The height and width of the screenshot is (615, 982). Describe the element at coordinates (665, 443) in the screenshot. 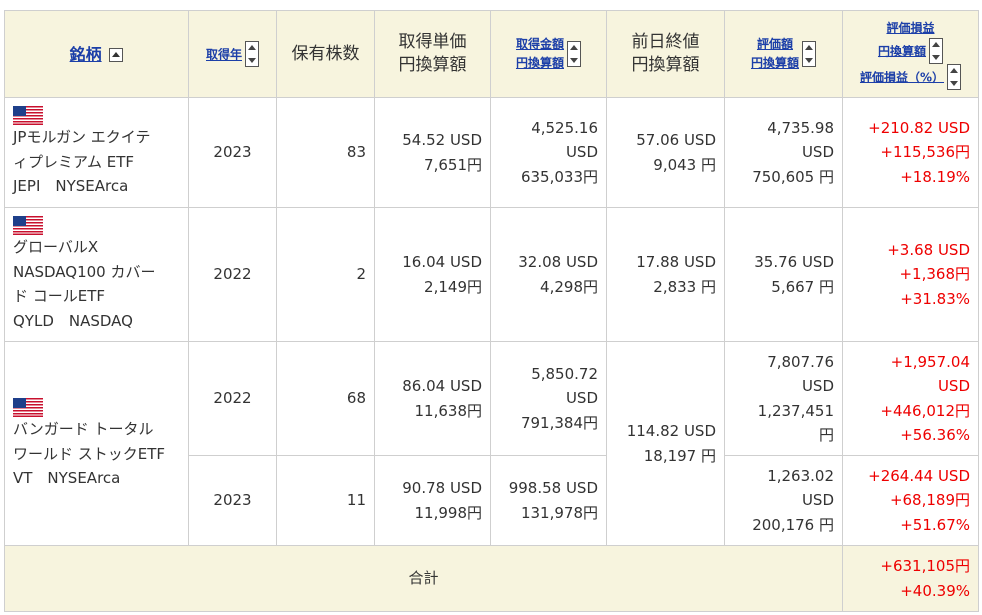

I see `prev-close-cell: 114.82 USD 18,197 円` at that location.